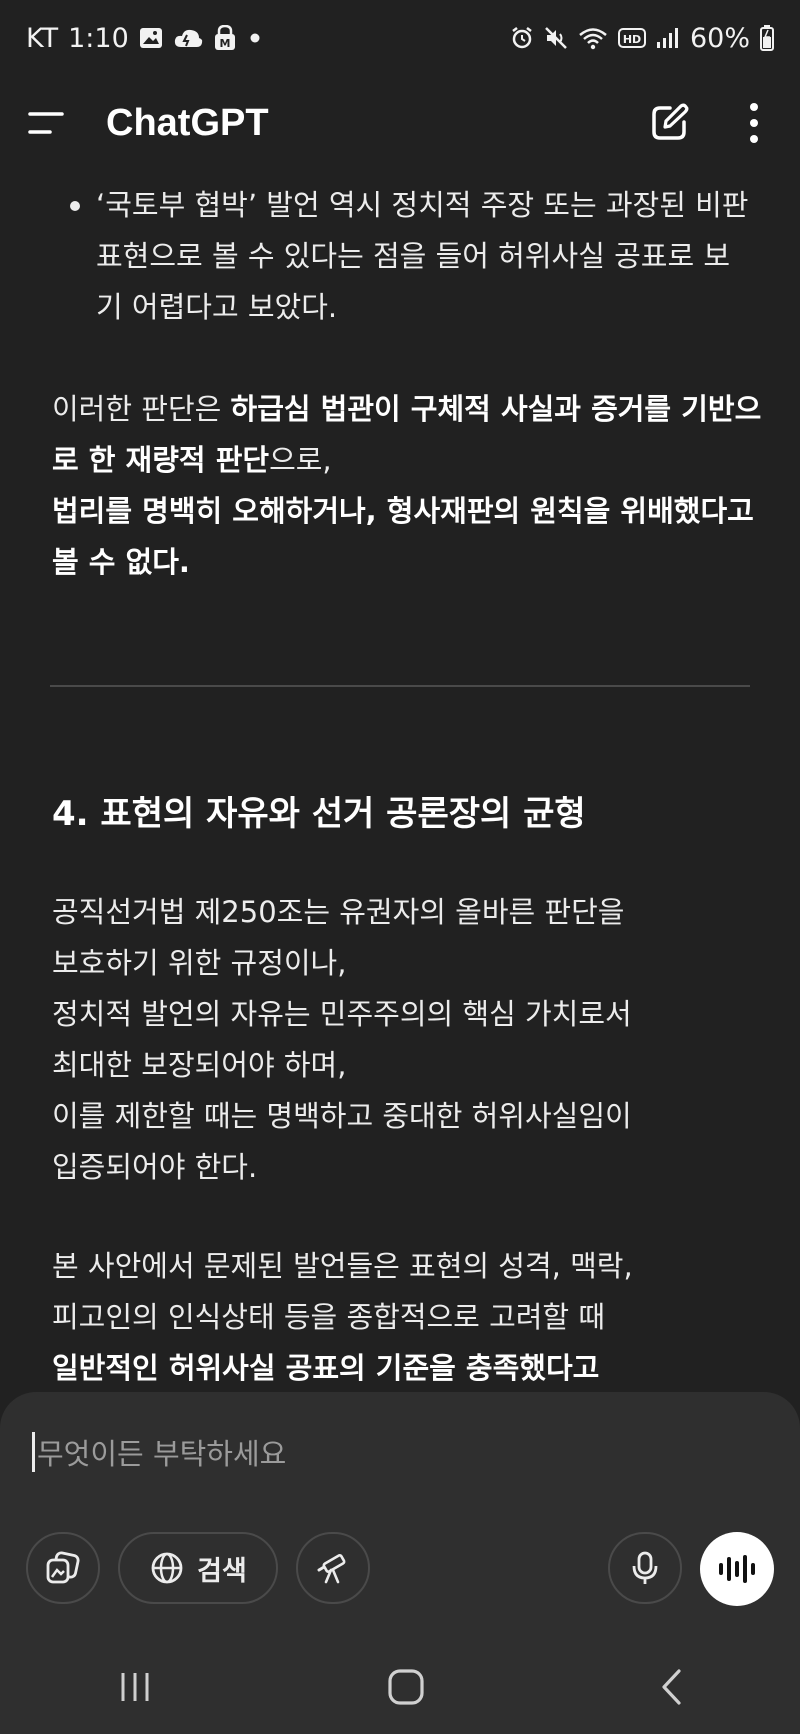  I want to click on battery-percent: 60%, so click(719, 38).